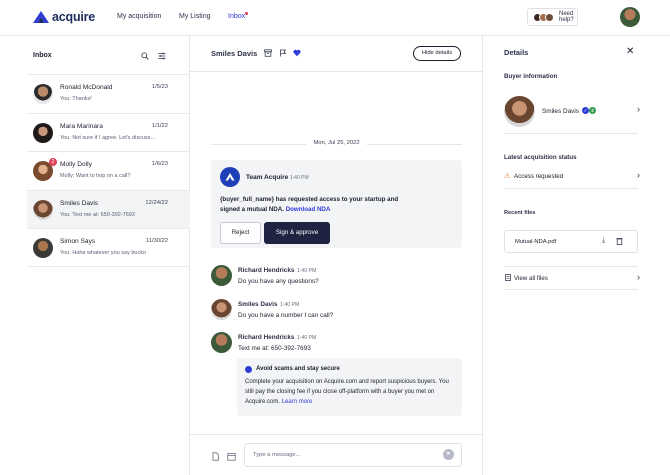 The image size is (670, 475). What do you see at coordinates (519, 111) in the screenshot?
I see `buyer-avatar` at bounding box center [519, 111].